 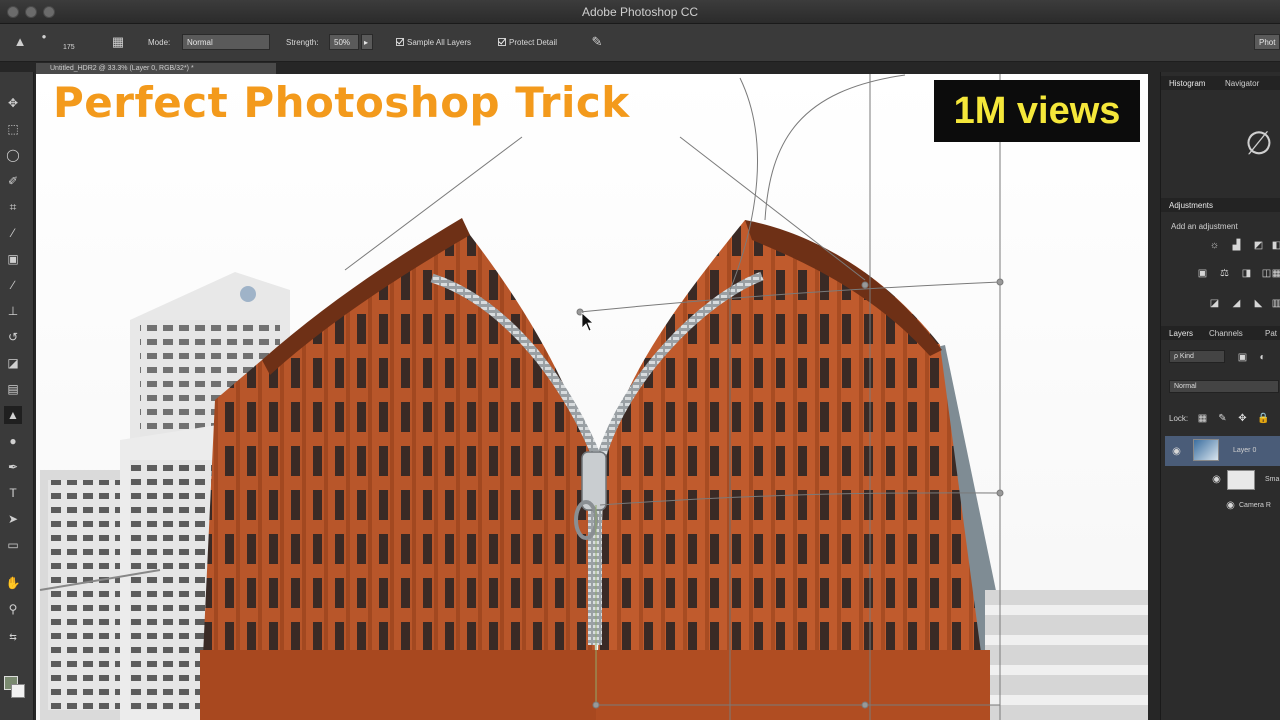 What do you see at coordinates (13, 363) in the screenshot?
I see `eraser-tool-icon: ◪` at bounding box center [13, 363].